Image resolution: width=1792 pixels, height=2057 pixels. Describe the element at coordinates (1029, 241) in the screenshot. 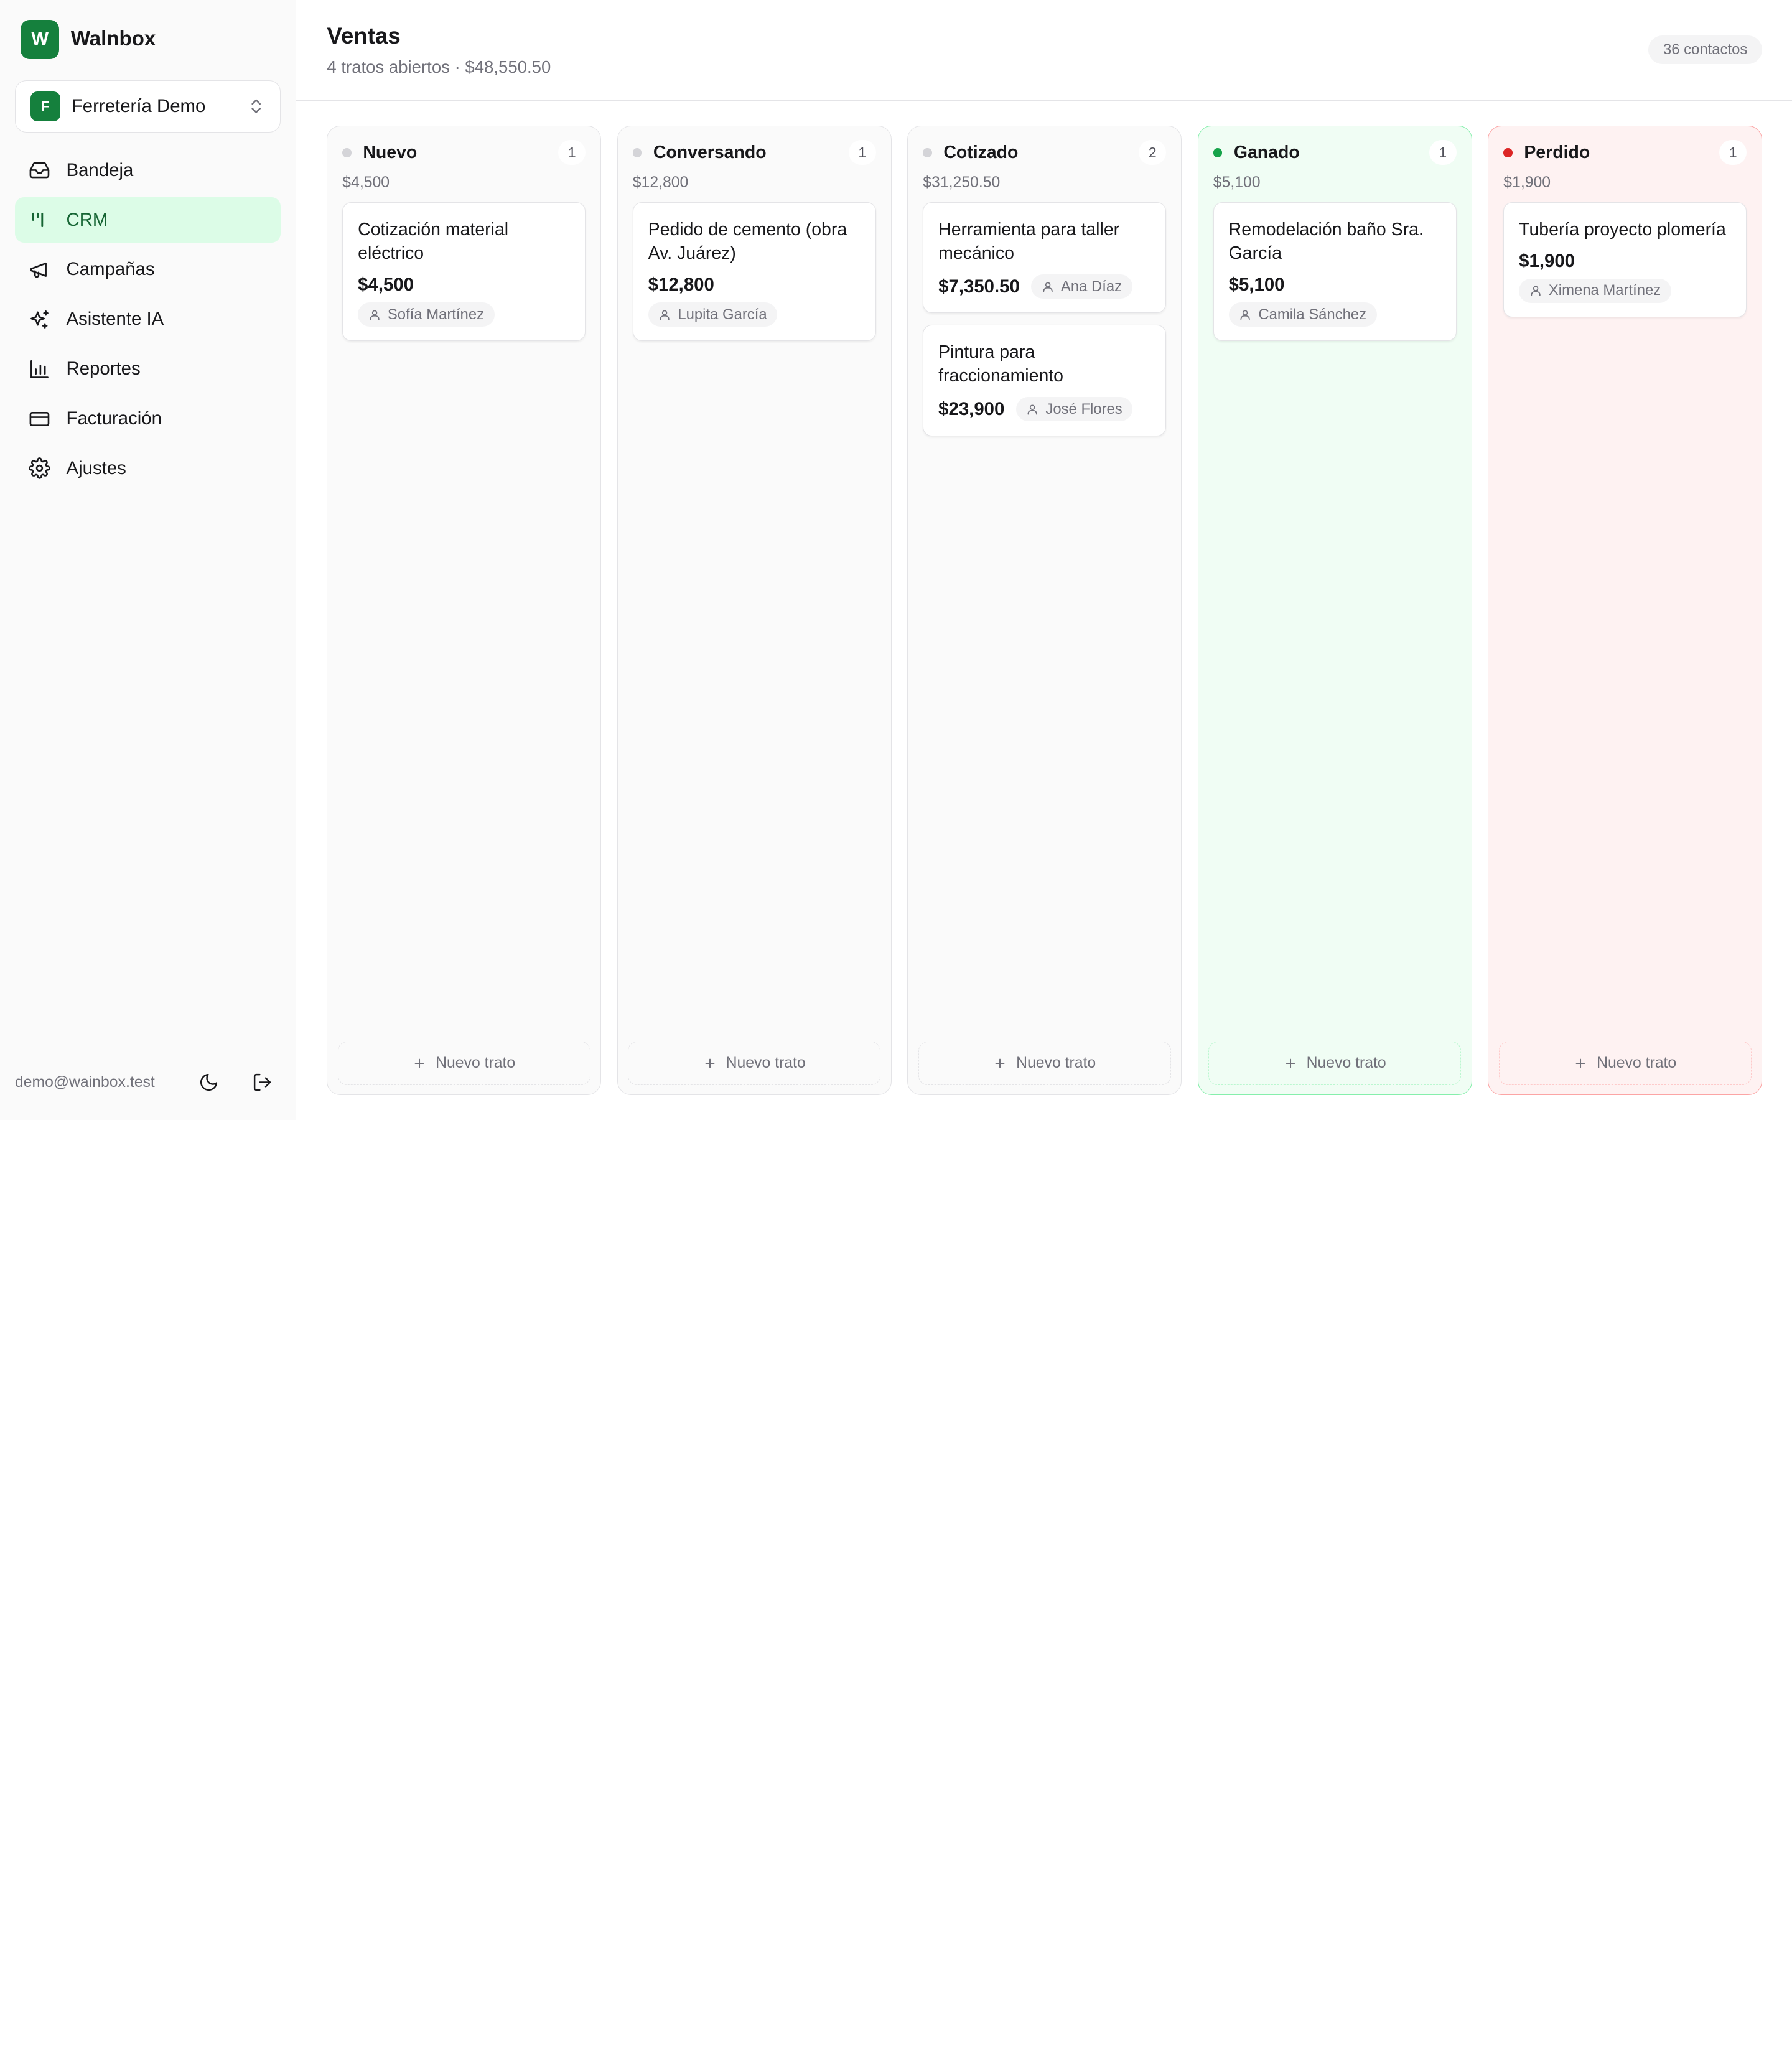

I see `deal-title: Herramienta para taller mecánico` at that location.